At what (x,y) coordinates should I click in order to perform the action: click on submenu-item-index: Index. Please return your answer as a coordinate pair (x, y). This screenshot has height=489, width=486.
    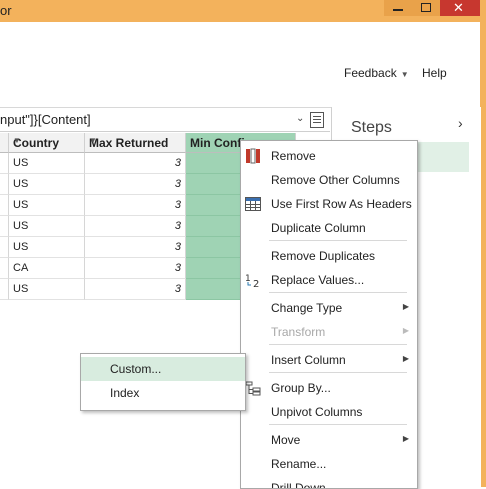
    Looking at the image, I should click on (163, 393).